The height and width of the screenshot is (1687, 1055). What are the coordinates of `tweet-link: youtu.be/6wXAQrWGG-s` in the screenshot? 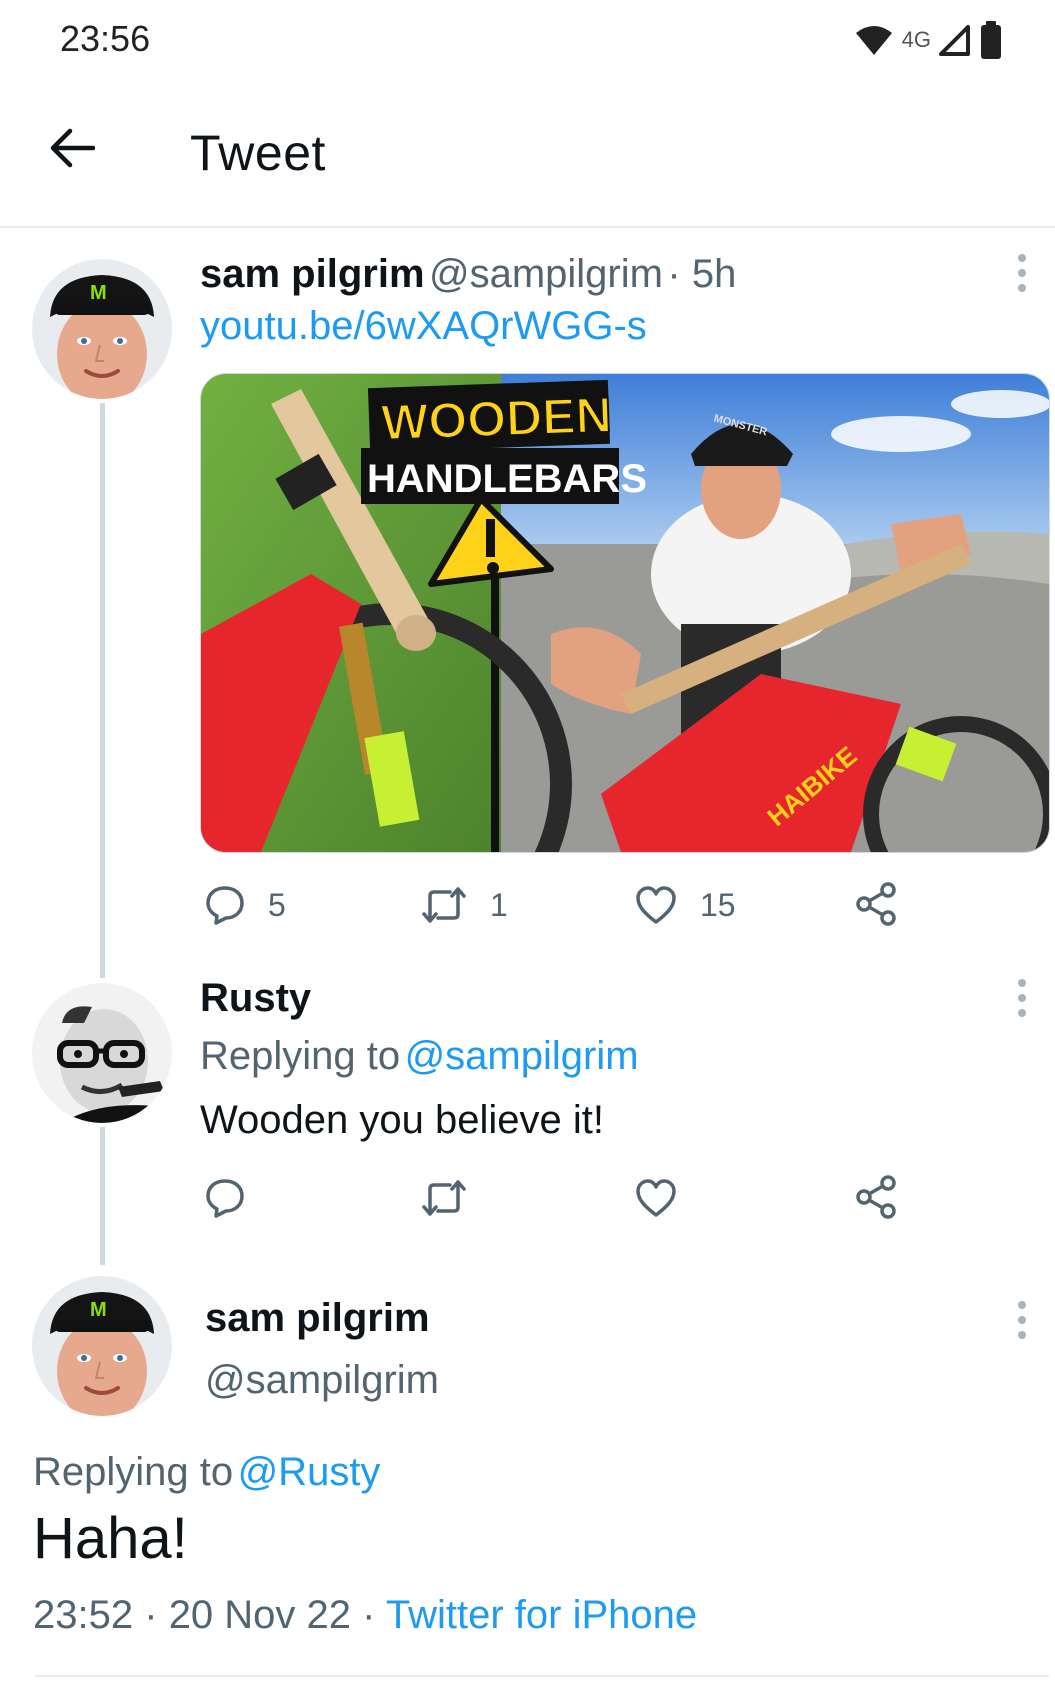 It's located at (423, 326).